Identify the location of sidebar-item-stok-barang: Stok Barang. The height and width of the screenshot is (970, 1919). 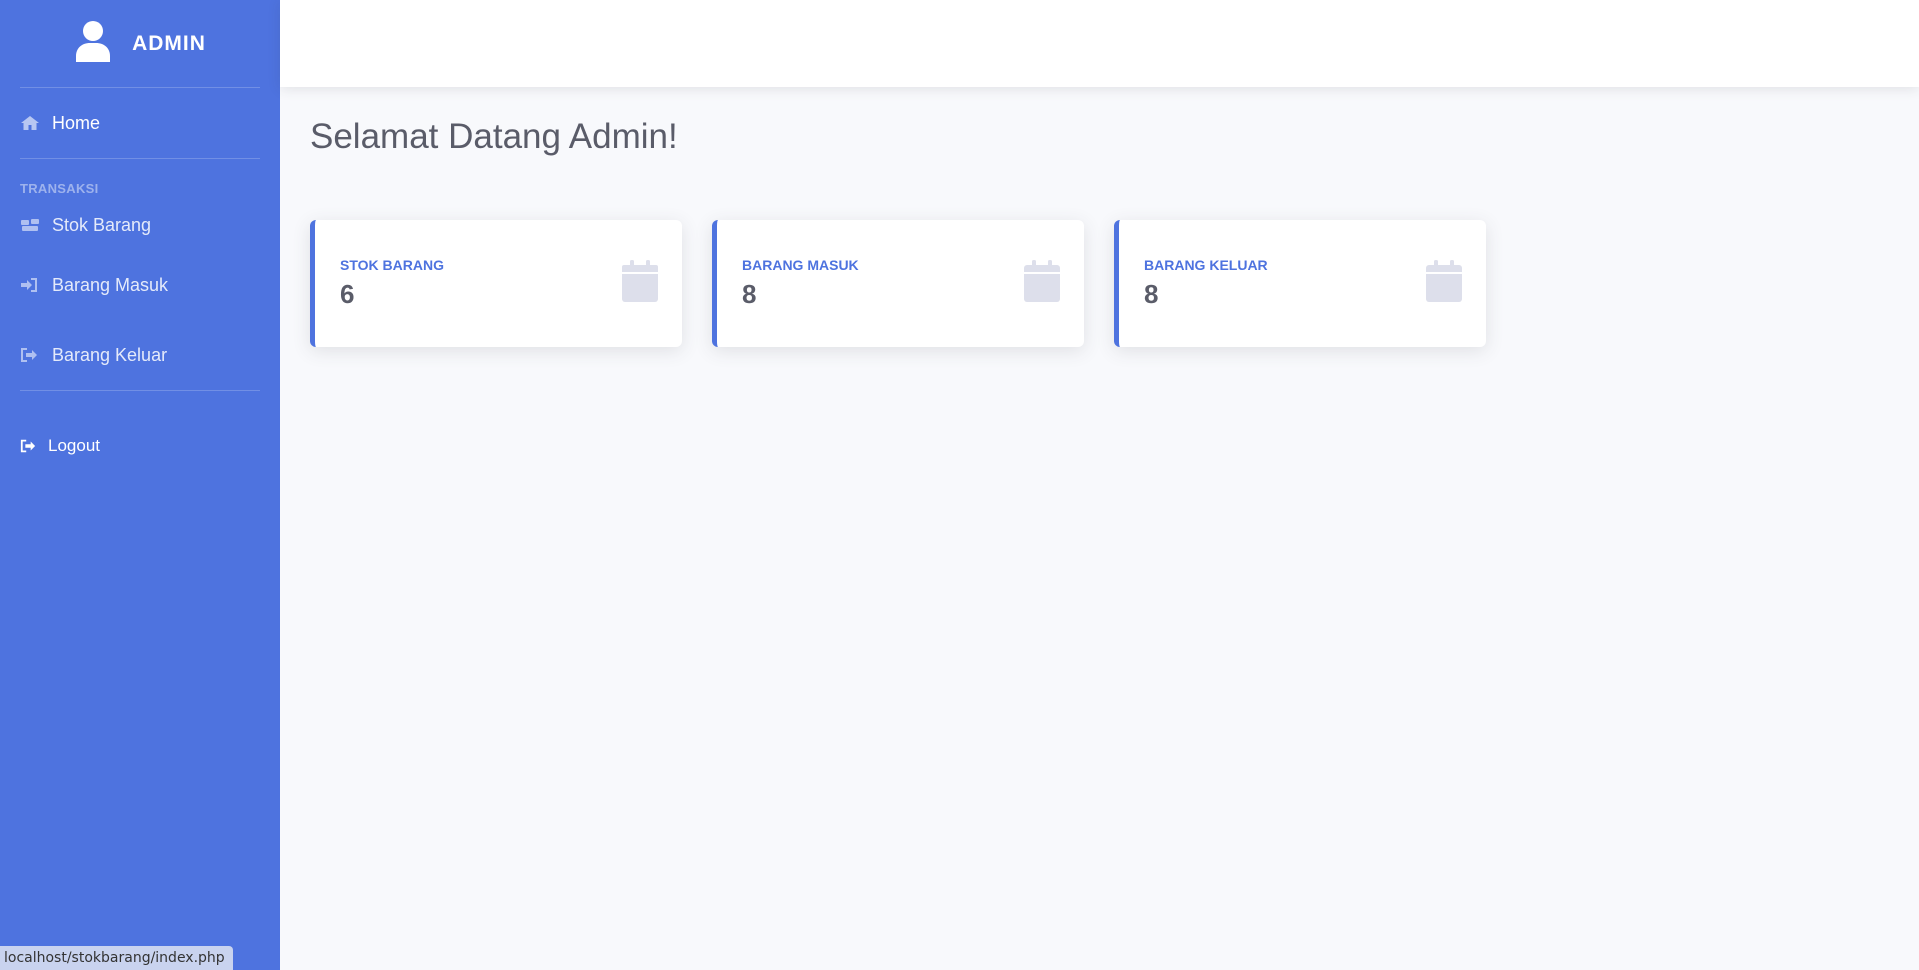
(140, 225).